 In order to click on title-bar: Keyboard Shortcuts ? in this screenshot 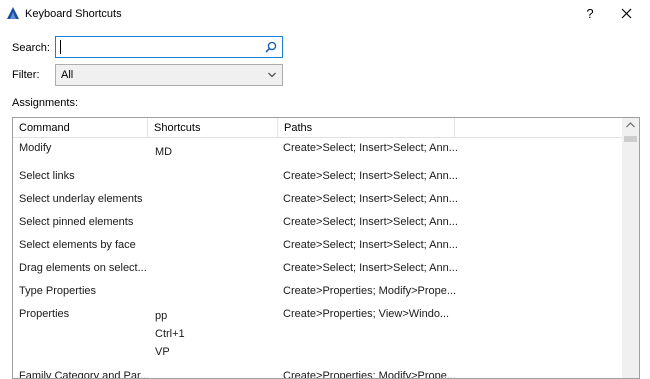, I will do `click(325, 14)`.